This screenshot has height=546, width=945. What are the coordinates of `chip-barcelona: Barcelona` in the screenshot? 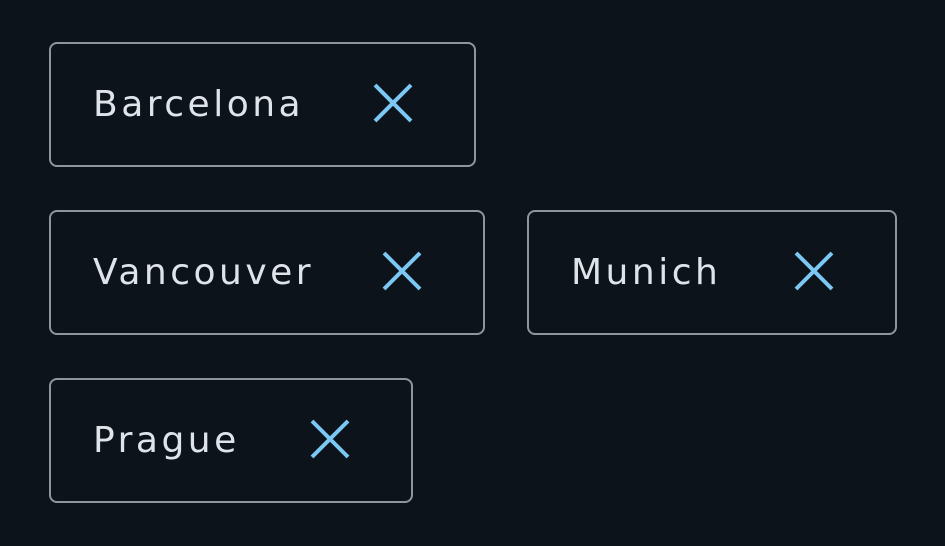 It's located at (262, 104).